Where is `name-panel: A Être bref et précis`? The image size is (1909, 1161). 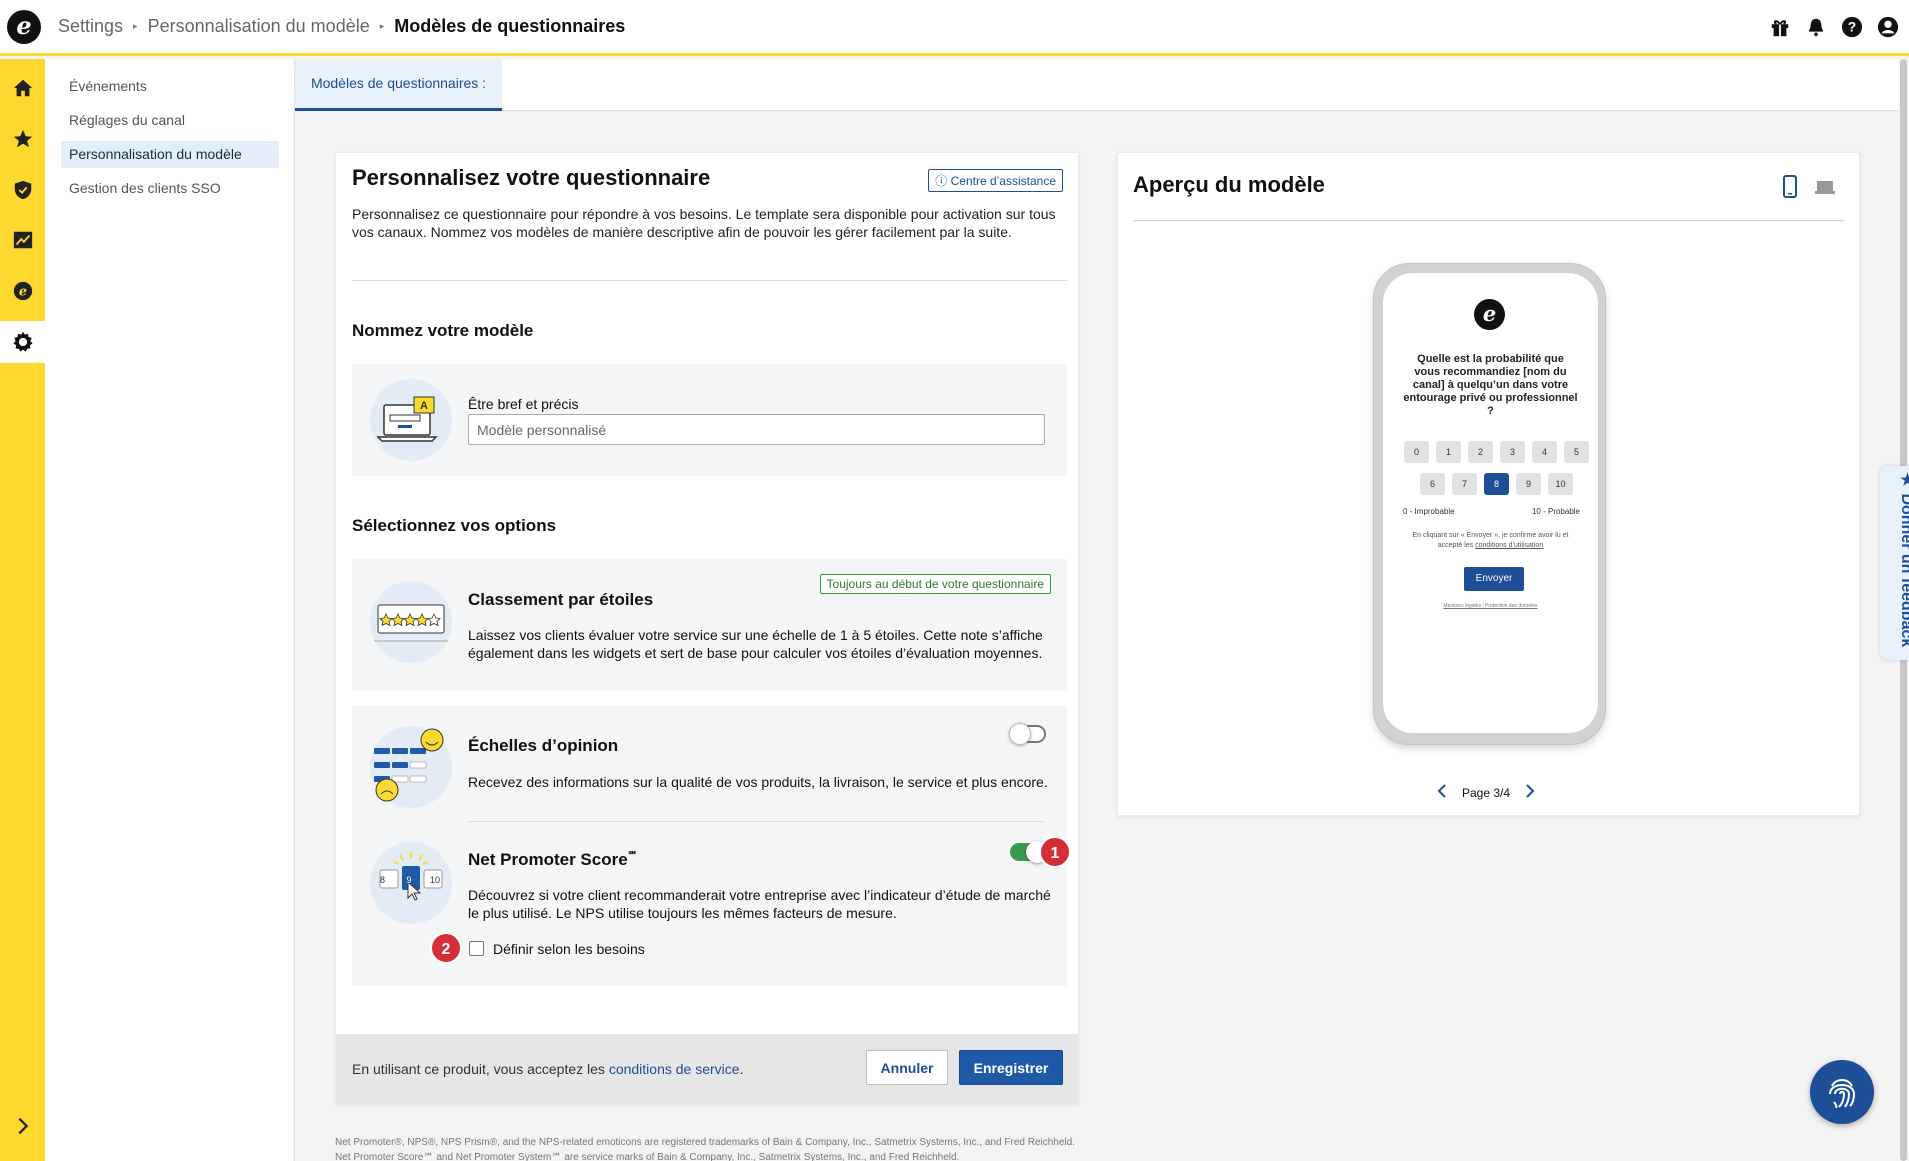
name-panel: A Être bref et précis is located at coordinates (709, 420).